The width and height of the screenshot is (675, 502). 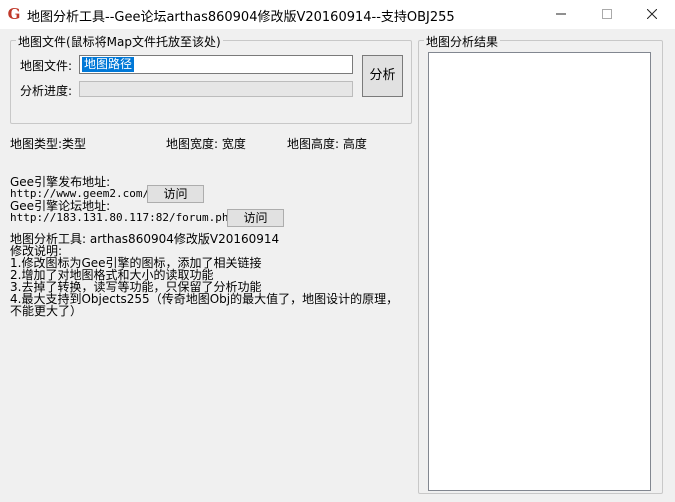 What do you see at coordinates (216, 64) in the screenshot?
I see `file-path-input: 地图路径` at bounding box center [216, 64].